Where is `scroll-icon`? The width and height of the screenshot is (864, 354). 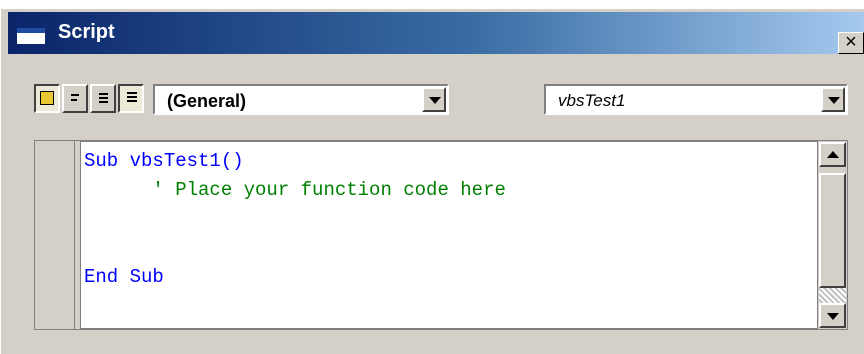
scroll-icon is located at coordinates (47, 98).